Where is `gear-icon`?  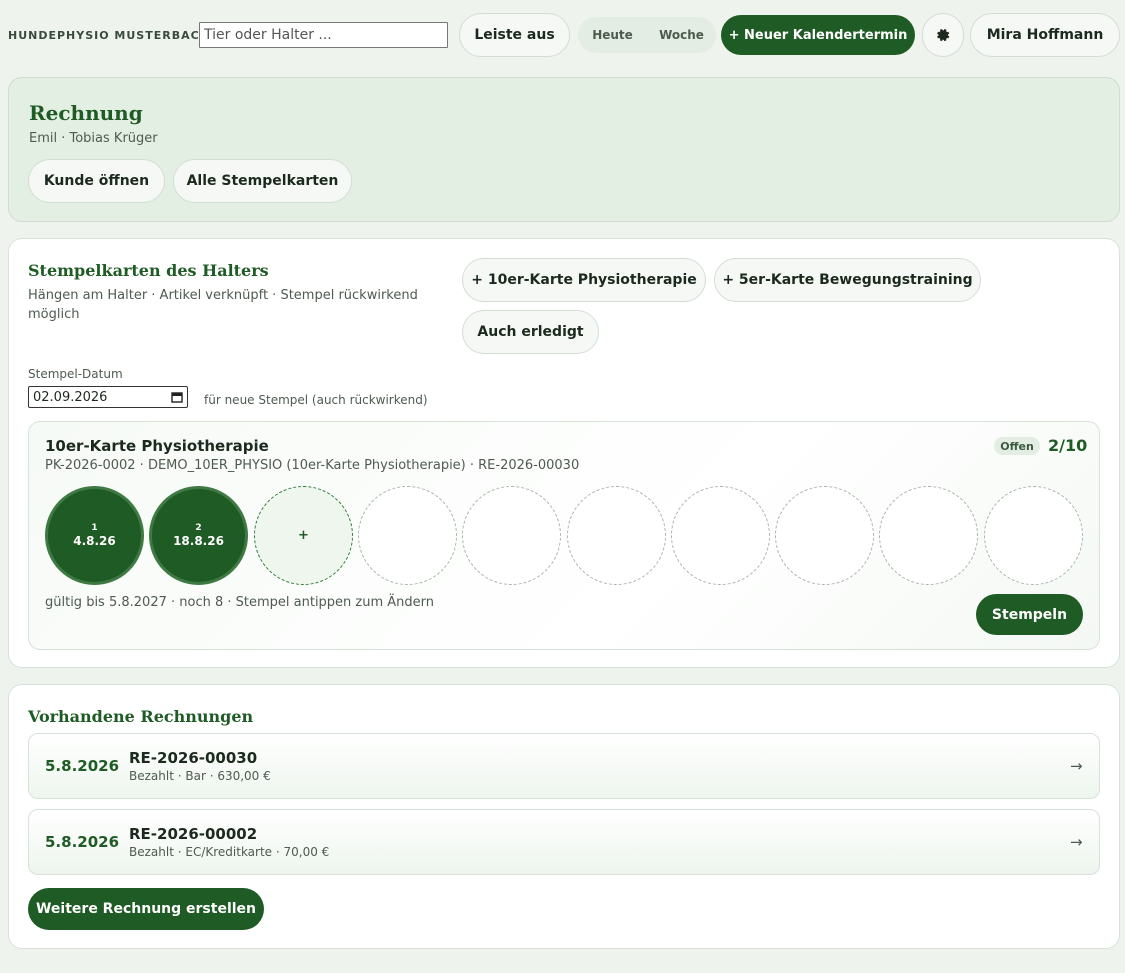
gear-icon is located at coordinates (943, 35).